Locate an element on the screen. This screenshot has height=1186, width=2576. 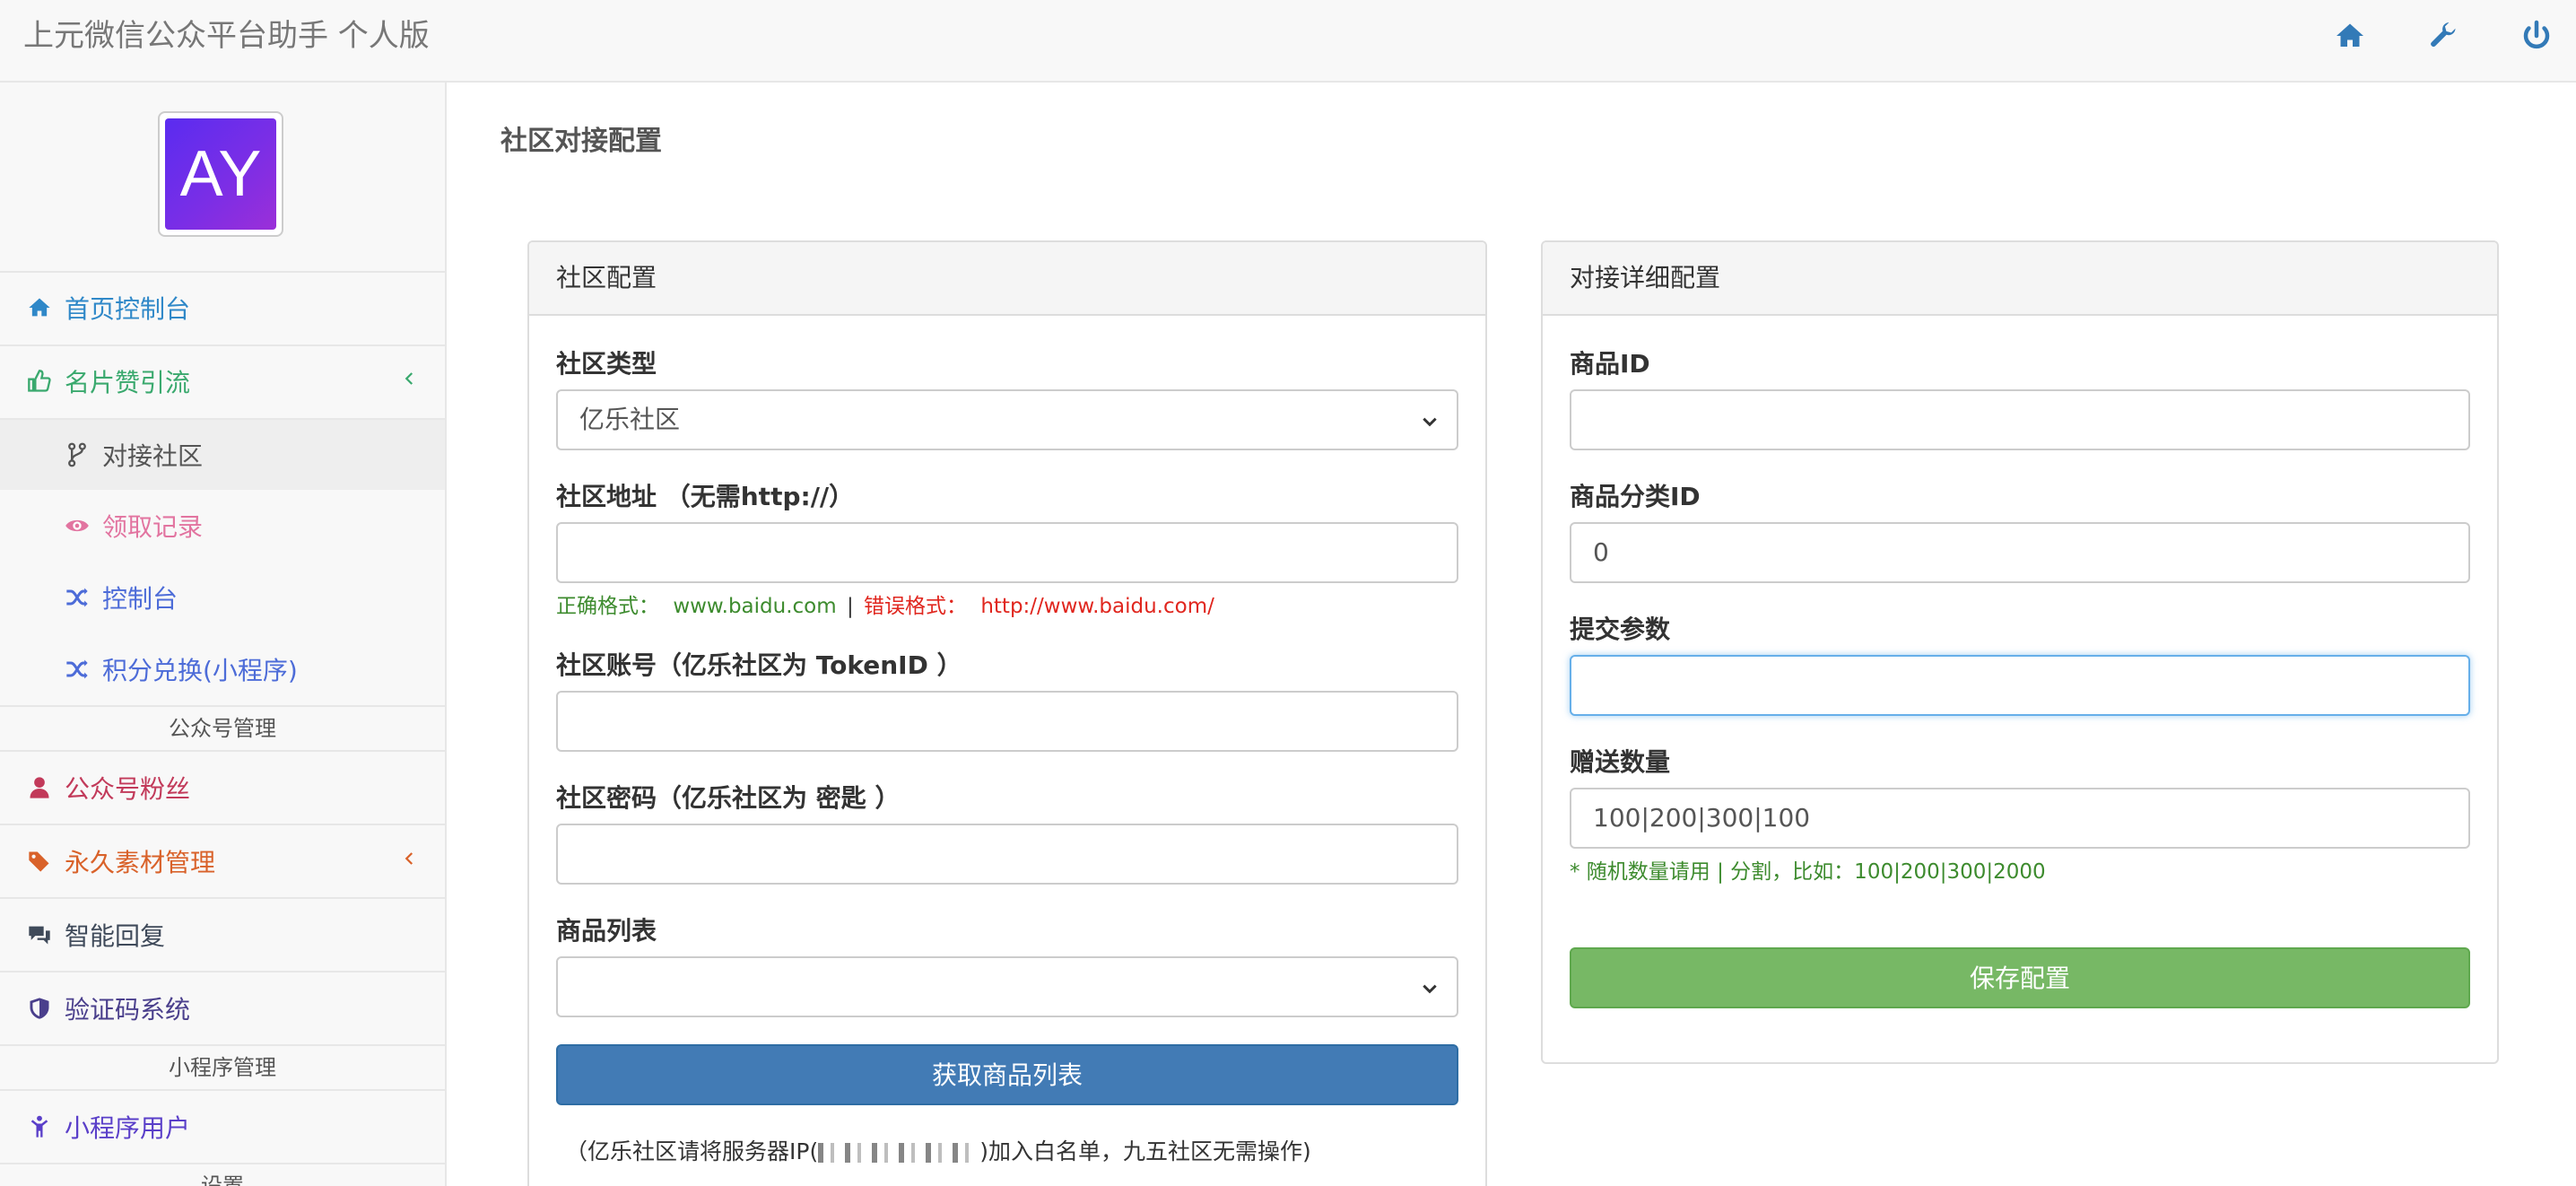
sidebar-item-label: 名片赞引流 is located at coordinates (128, 382).